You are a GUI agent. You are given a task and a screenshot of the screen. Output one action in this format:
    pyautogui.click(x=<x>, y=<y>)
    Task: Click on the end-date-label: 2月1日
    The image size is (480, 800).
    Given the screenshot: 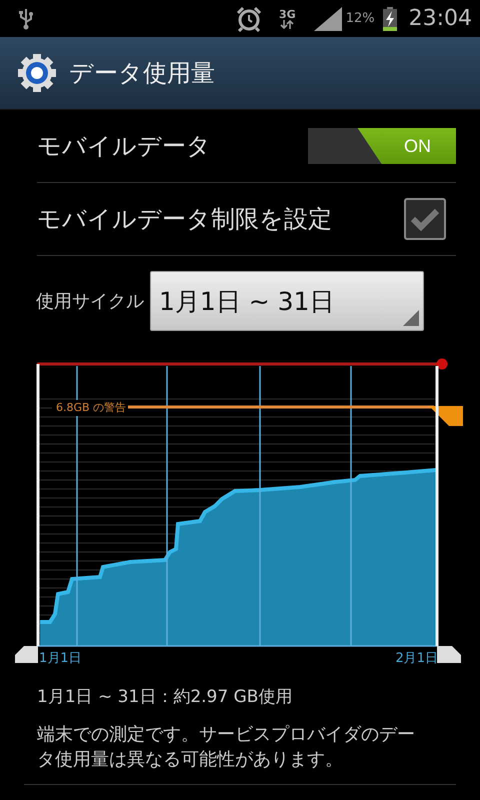 What is the action you would take?
    pyautogui.click(x=416, y=658)
    